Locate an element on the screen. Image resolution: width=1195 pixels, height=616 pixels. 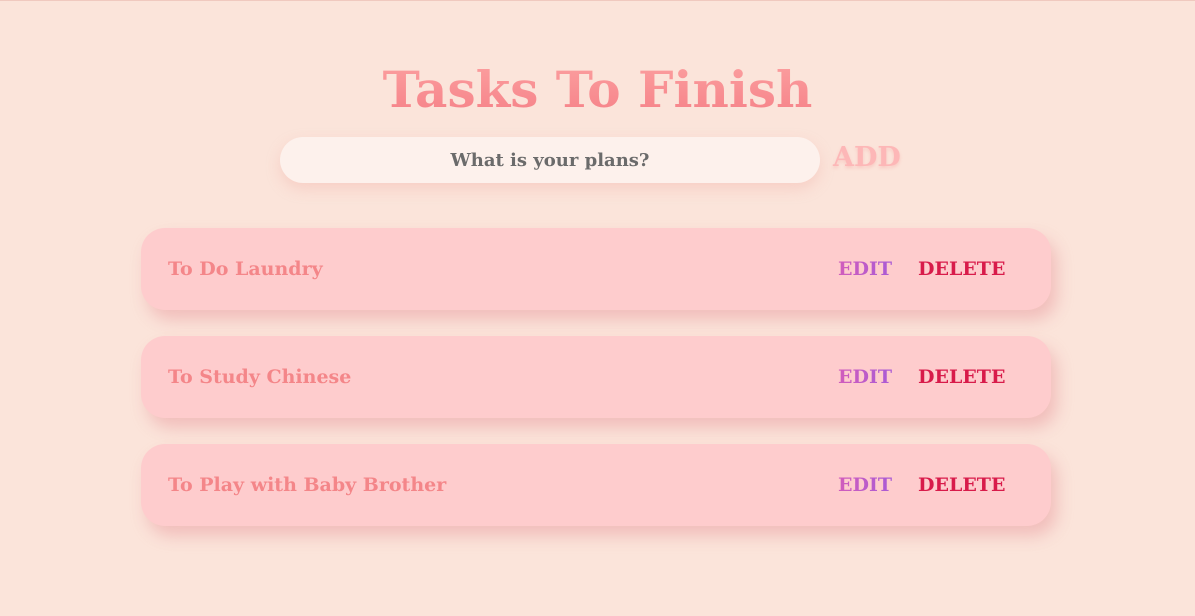
add-button: ADD is located at coordinates (873, 157).